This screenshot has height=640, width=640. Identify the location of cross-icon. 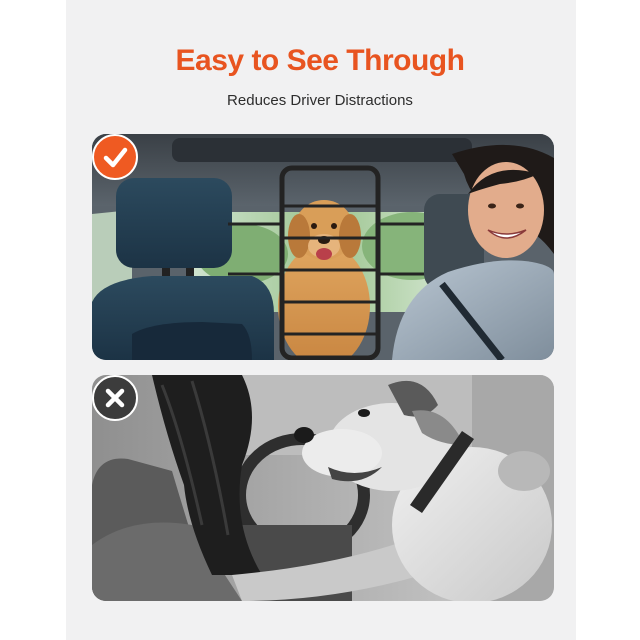
(115, 398).